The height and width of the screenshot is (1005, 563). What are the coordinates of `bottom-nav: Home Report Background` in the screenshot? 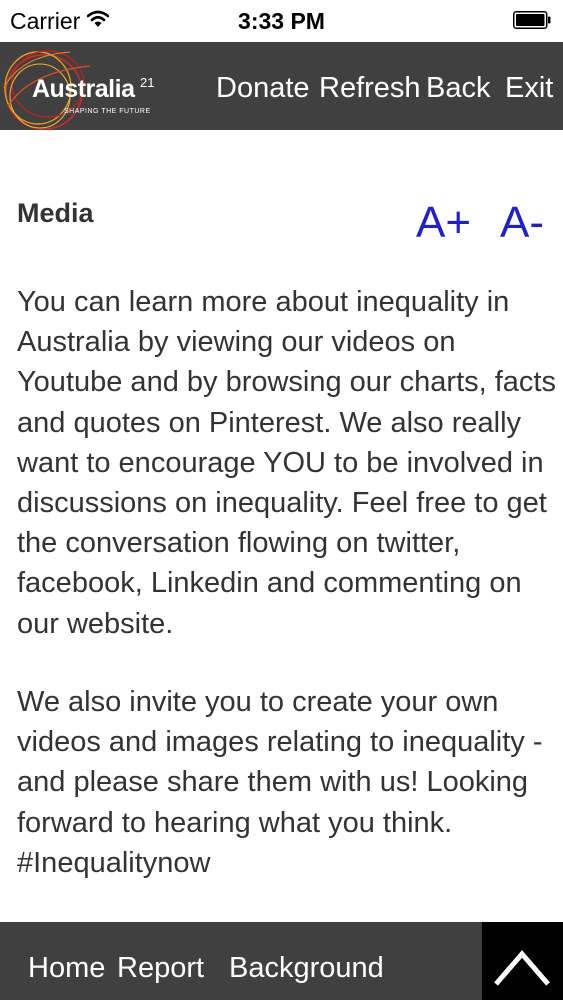 It's located at (281, 961).